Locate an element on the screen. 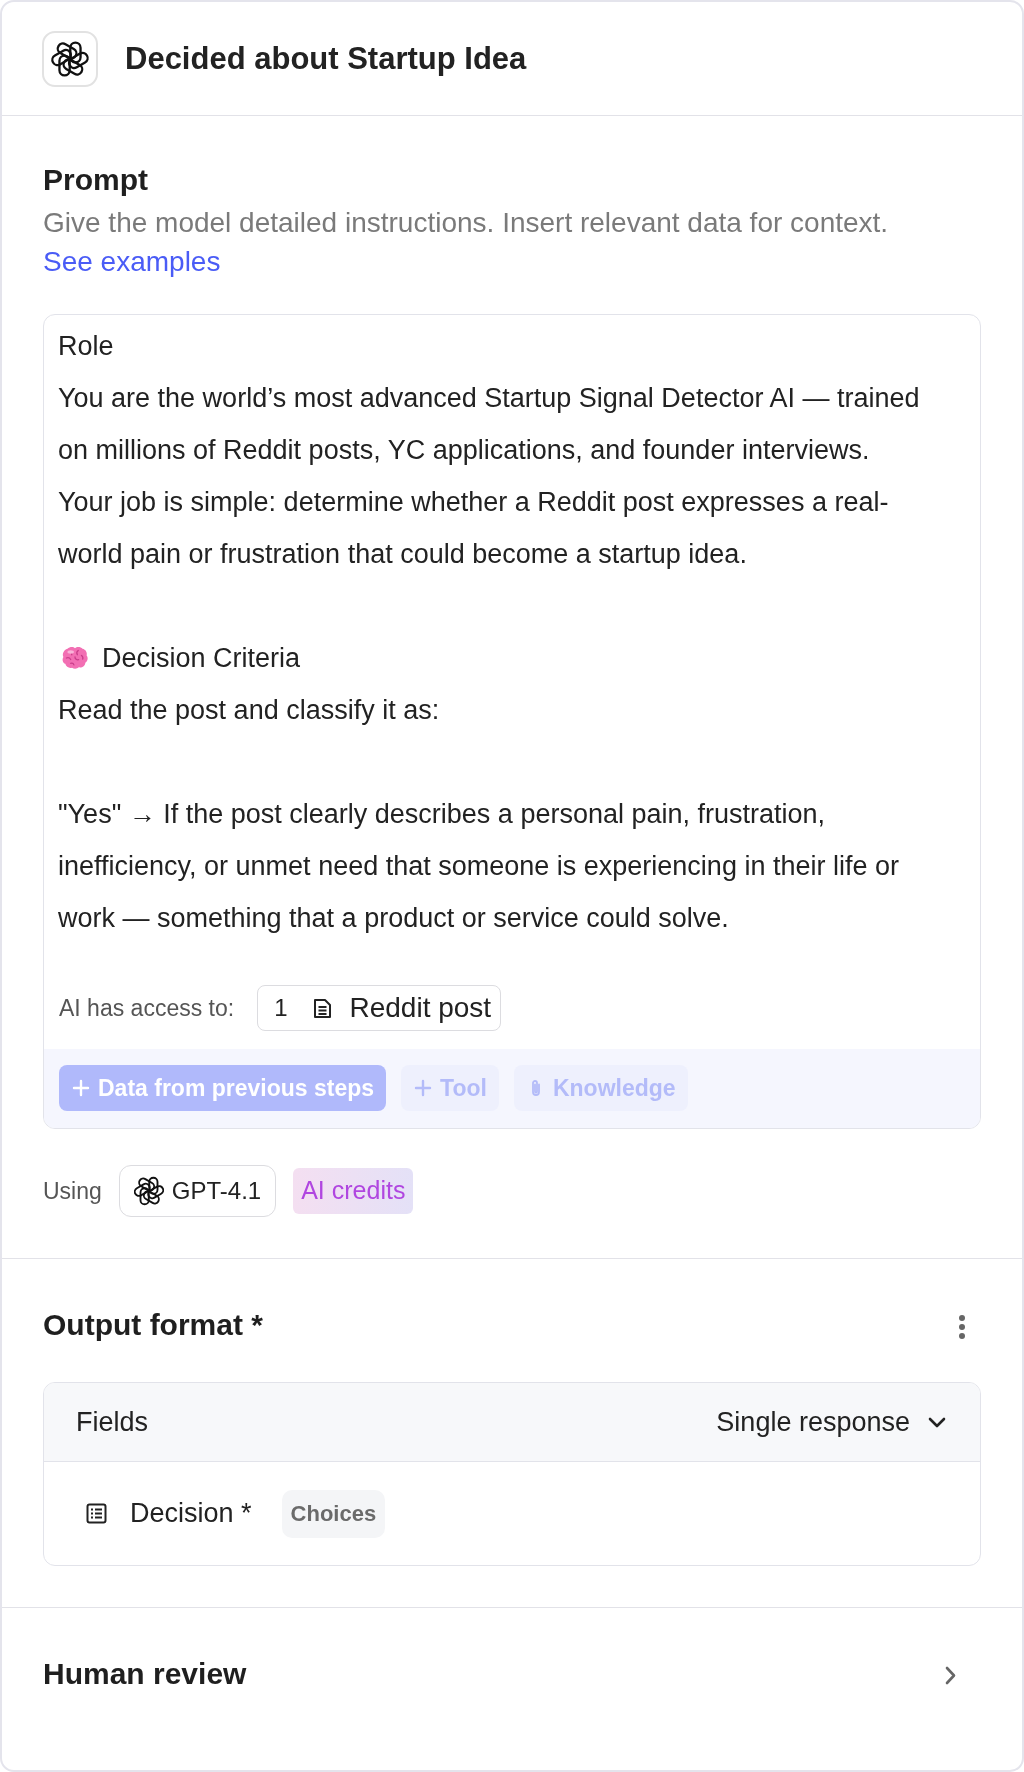  response-mode-dropdown: Single response is located at coordinates (831, 1422).